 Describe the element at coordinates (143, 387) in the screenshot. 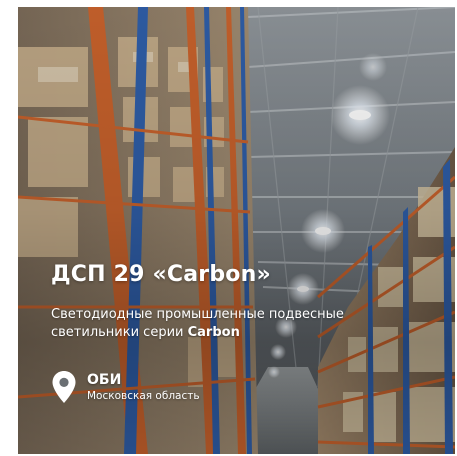

I see `location-text: ОБИ Московская область` at that location.